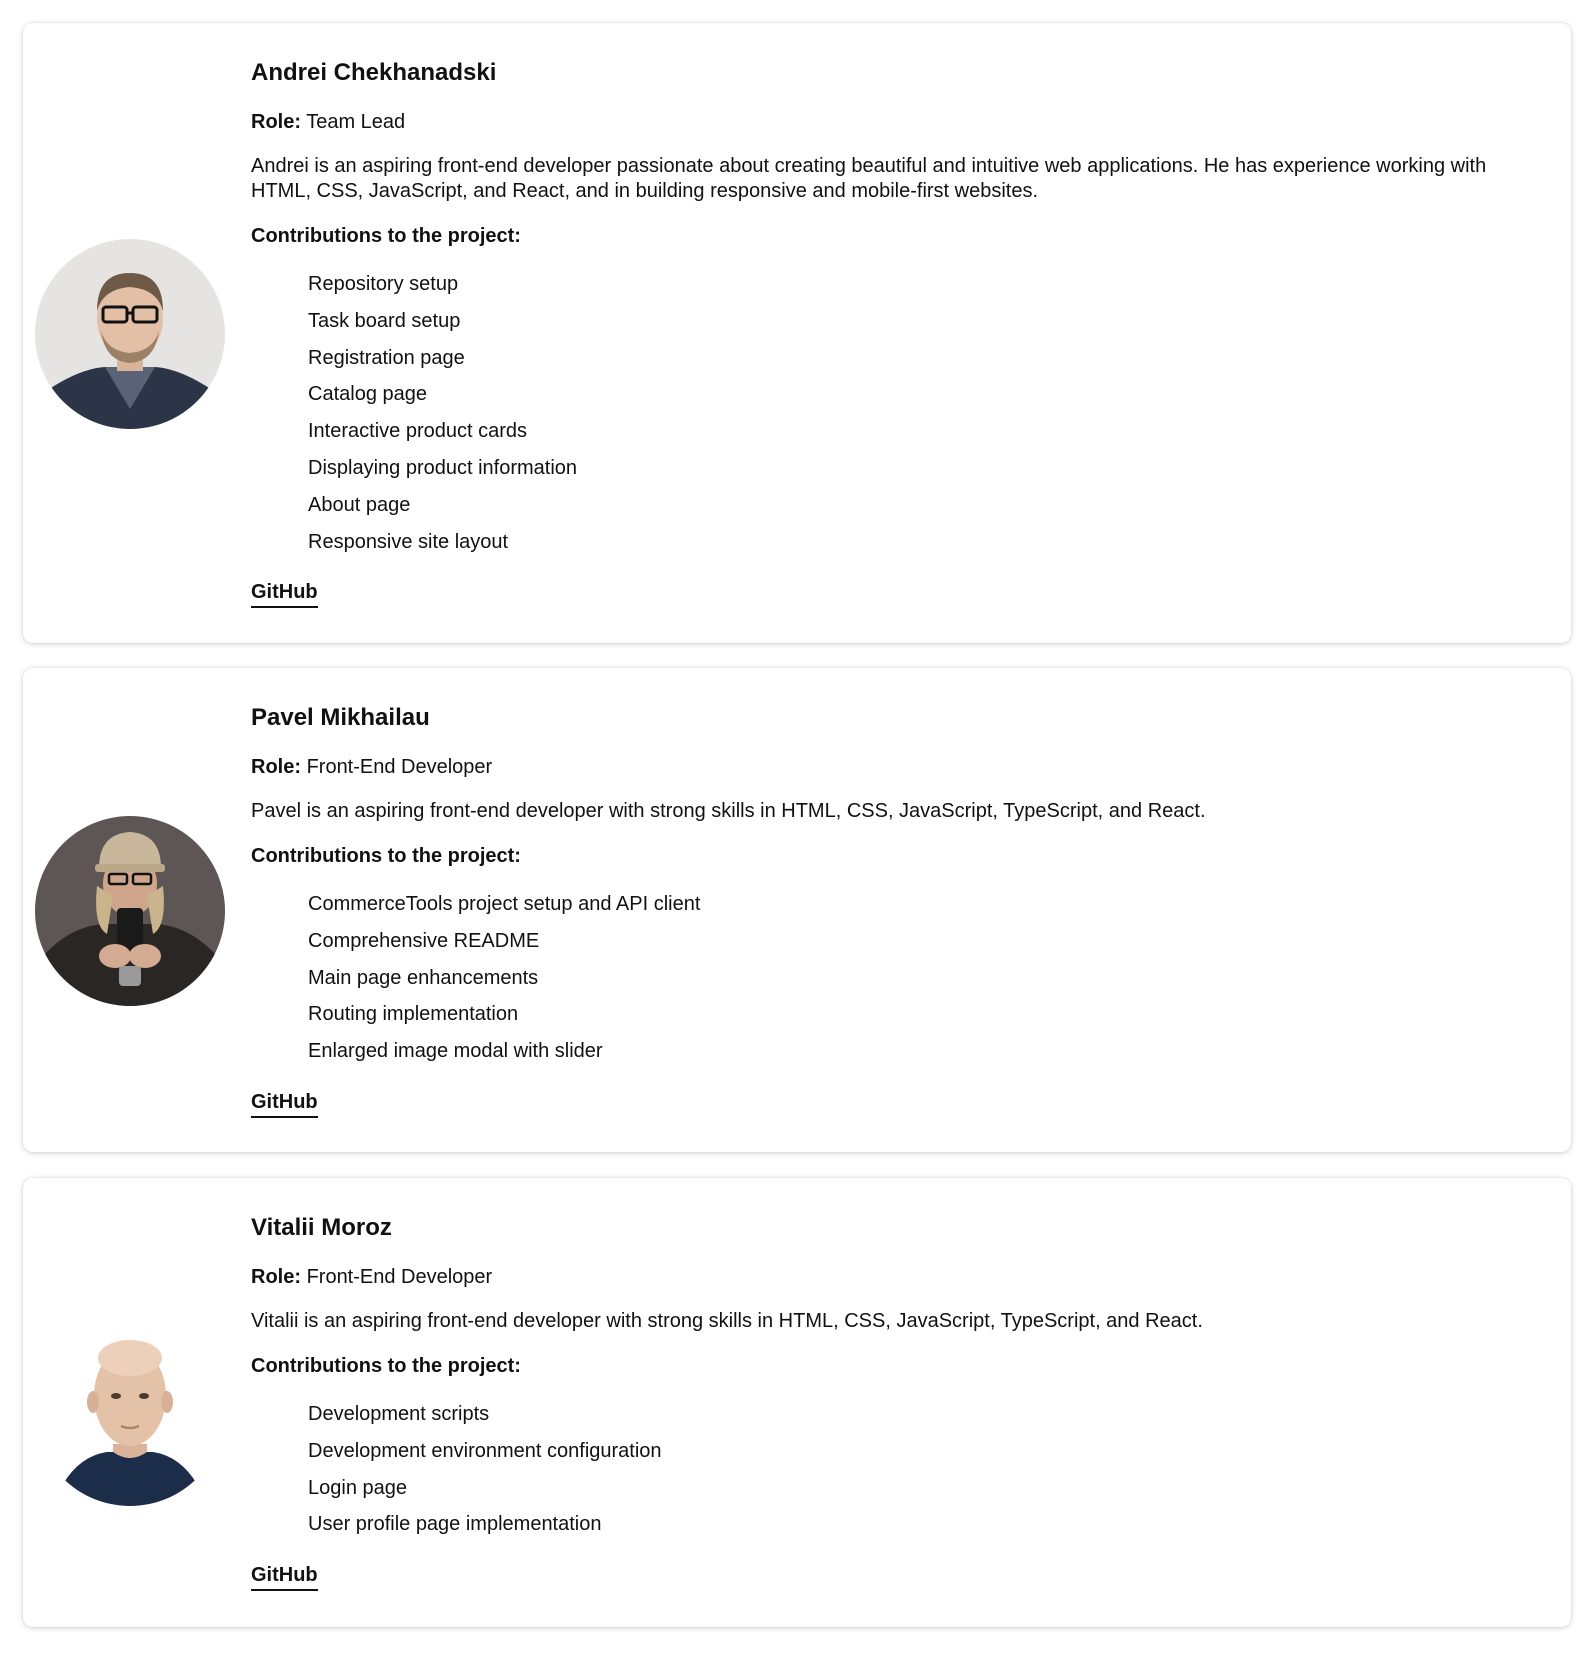 The width and height of the screenshot is (1593, 1653). What do you see at coordinates (386, 357) in the screenshot?
I see `contribution-item: Registration page` at bounding box center [386, 357].